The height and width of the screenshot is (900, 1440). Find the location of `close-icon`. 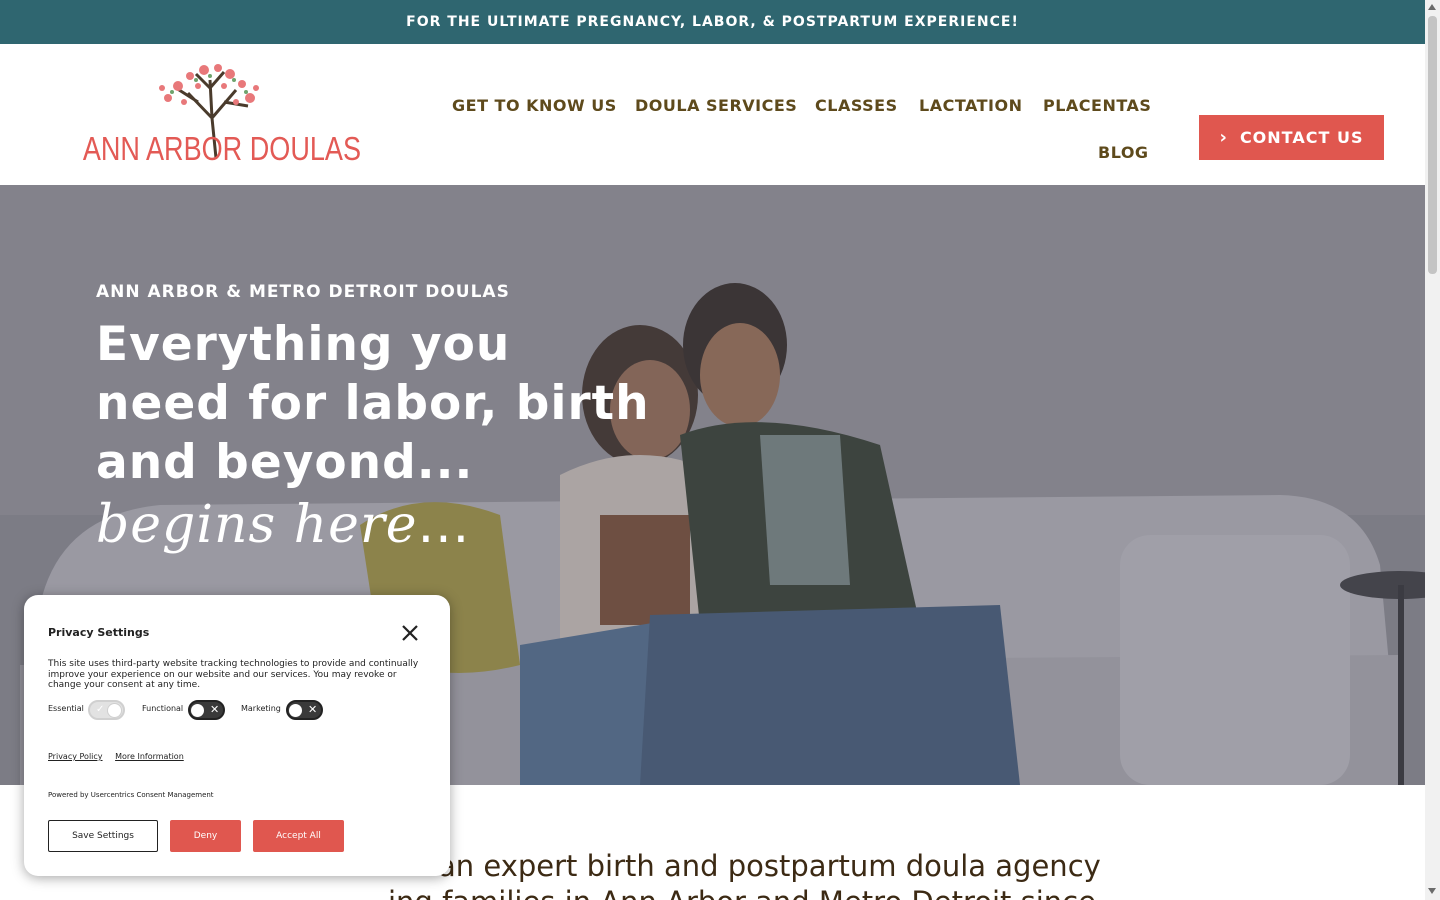

close-icon is located at coordinates (410, 633).